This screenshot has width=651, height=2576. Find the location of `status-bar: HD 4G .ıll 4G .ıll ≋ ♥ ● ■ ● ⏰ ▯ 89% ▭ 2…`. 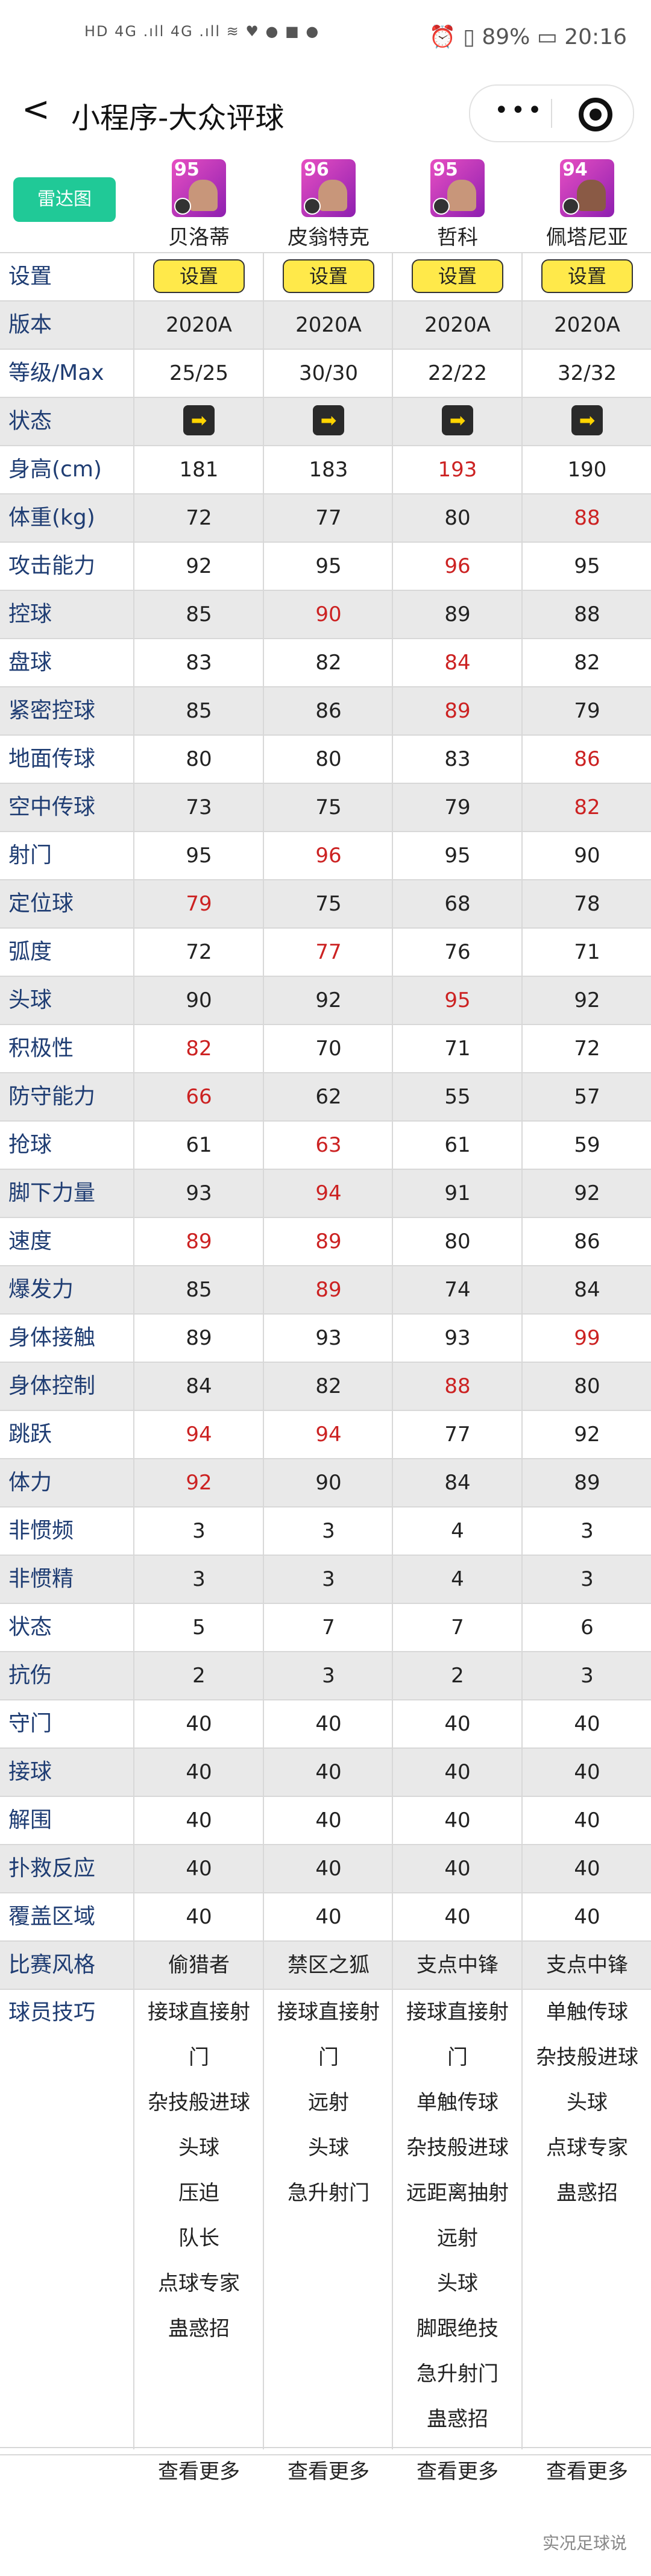

status-bar: HD 4G .ıll 4G .ıll ≋ ♥ ● ■ ● ⏰ ▯ 89% ▭ 2… is located at coordinates (325, 39).